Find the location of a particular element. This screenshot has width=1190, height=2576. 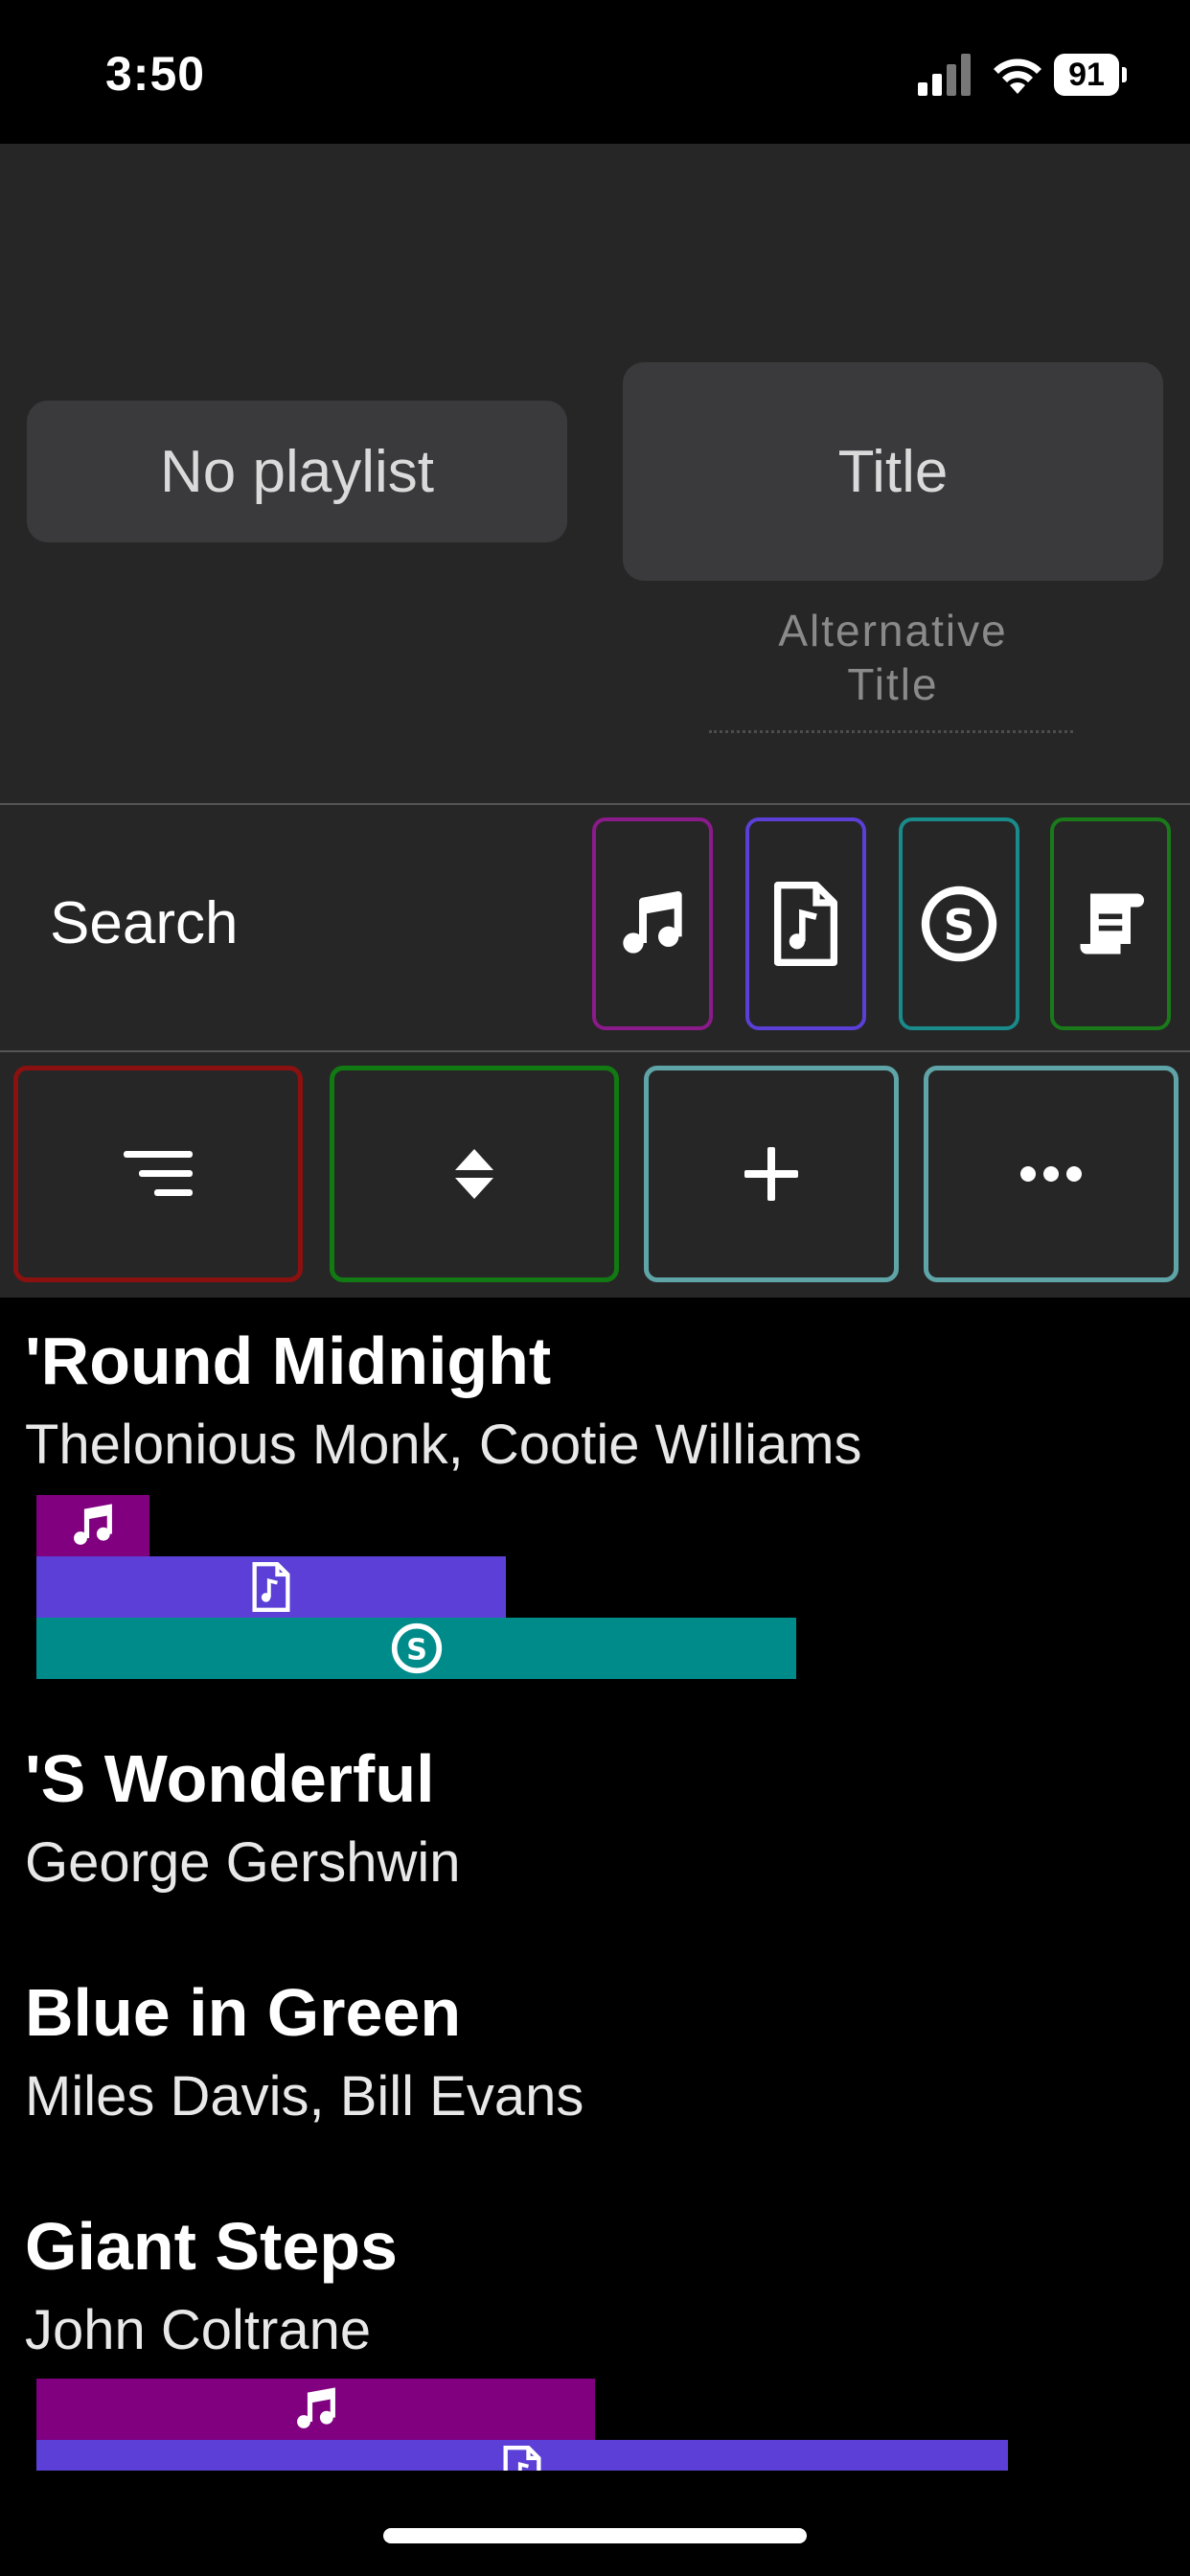

sort-title-option: Title is located at coordinates (893, 471).